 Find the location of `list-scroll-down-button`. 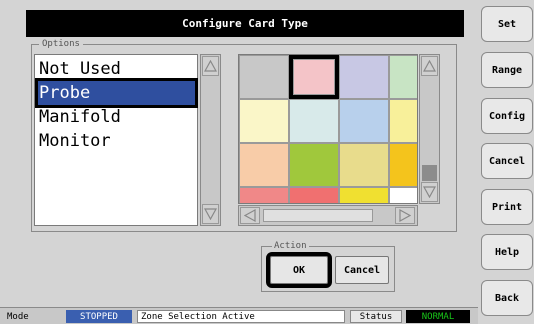

list-scroll-down-button is located at coordinates (210, 214).